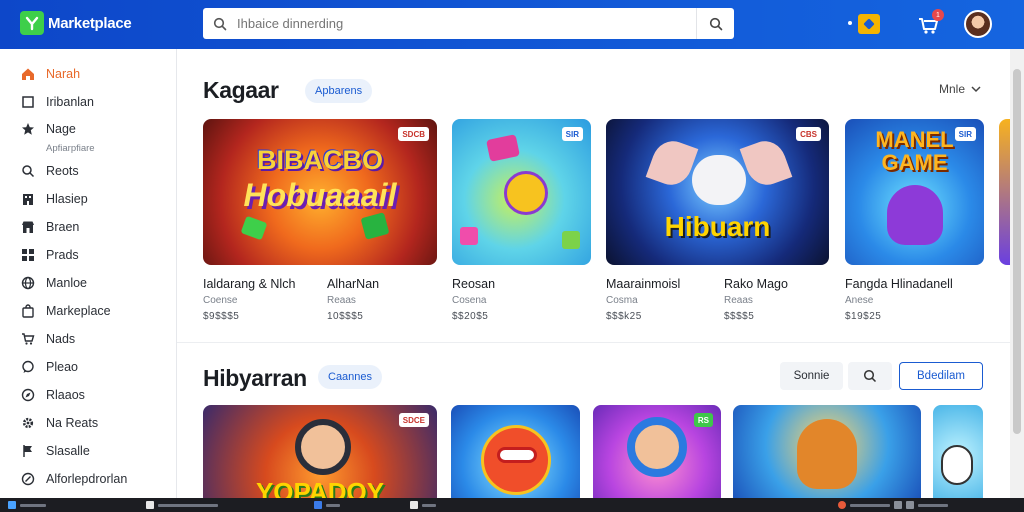 The image size is (1024, 512). What do you see at coordinates (221, 316) in the screenshot?
I see `card-price: $9$$$5` at bounding box center [221, 316].